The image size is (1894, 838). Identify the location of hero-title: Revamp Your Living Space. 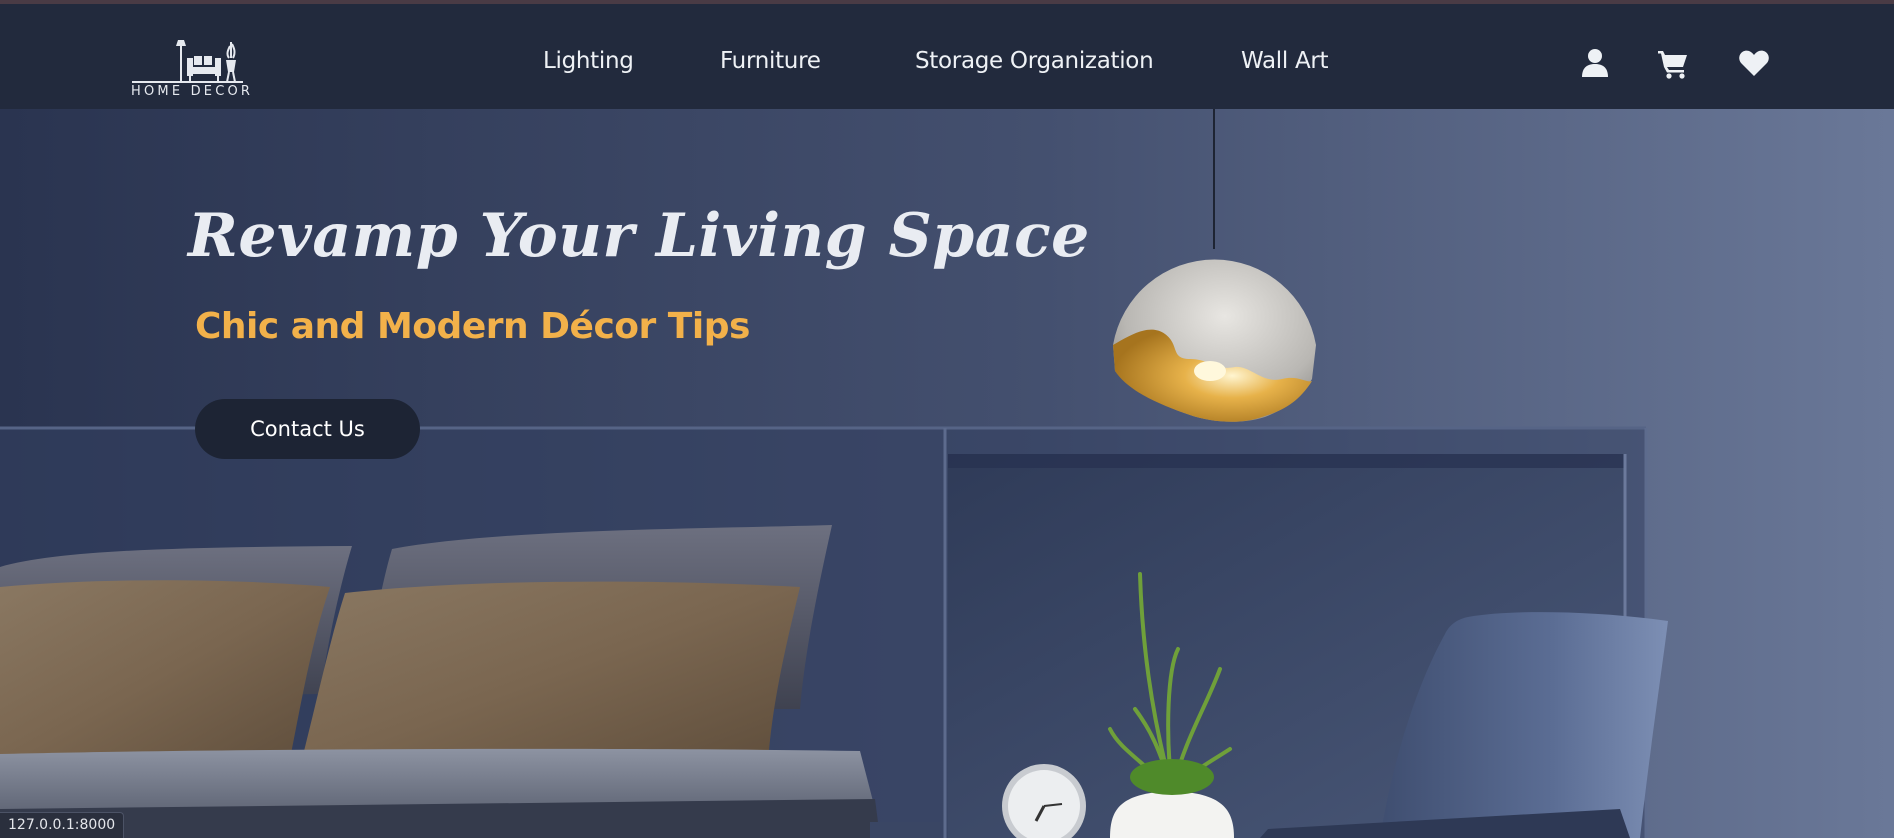
(639, 236).